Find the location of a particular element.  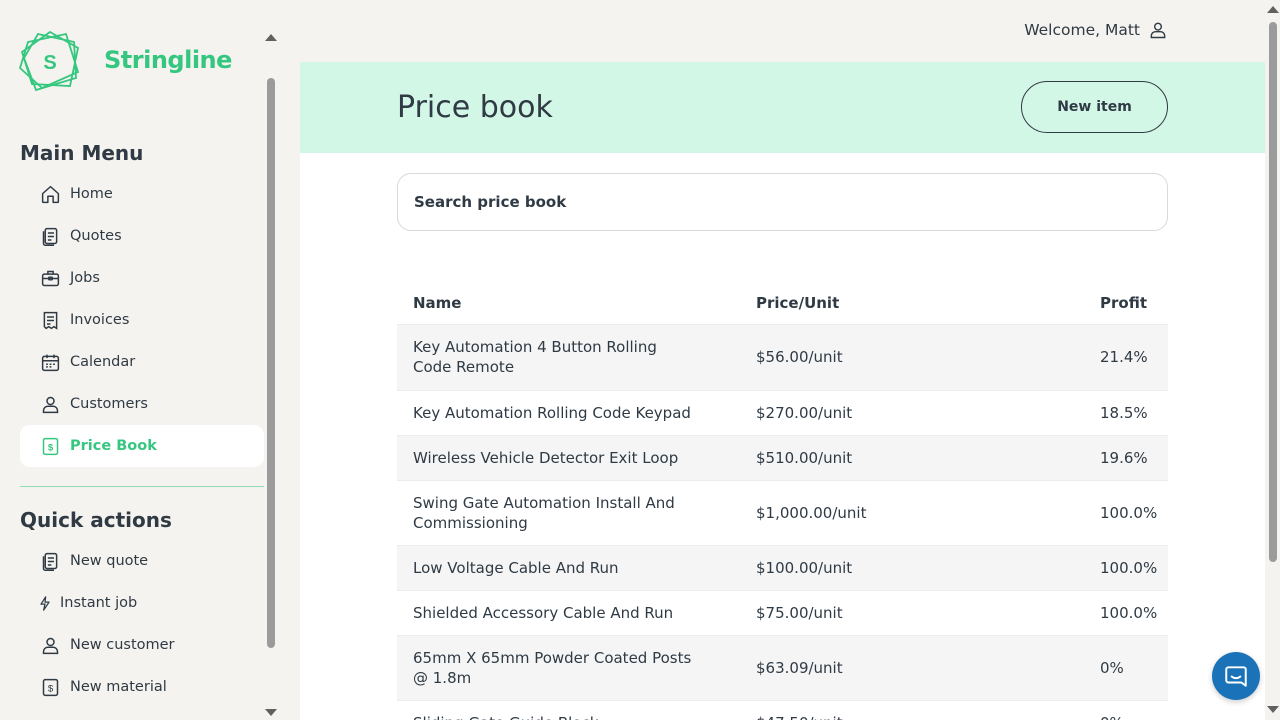

nav-item-quotes: Quotes is located at coordinates (142, 236).